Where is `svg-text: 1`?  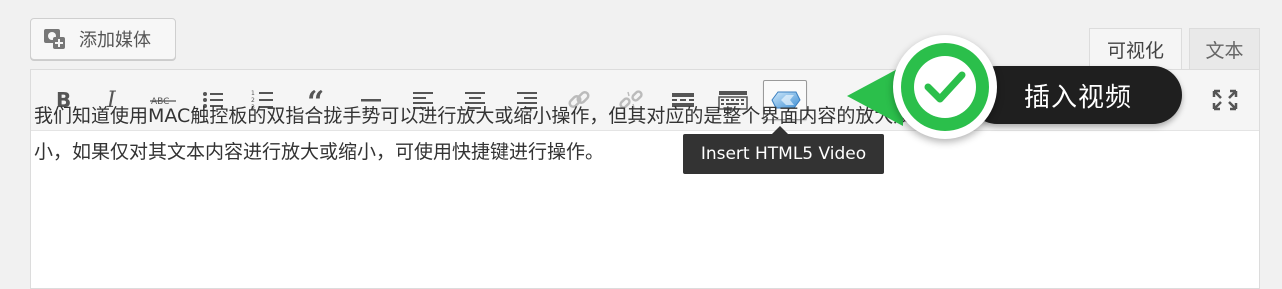 svg-text: 1 is located at coordinates (253, 93).